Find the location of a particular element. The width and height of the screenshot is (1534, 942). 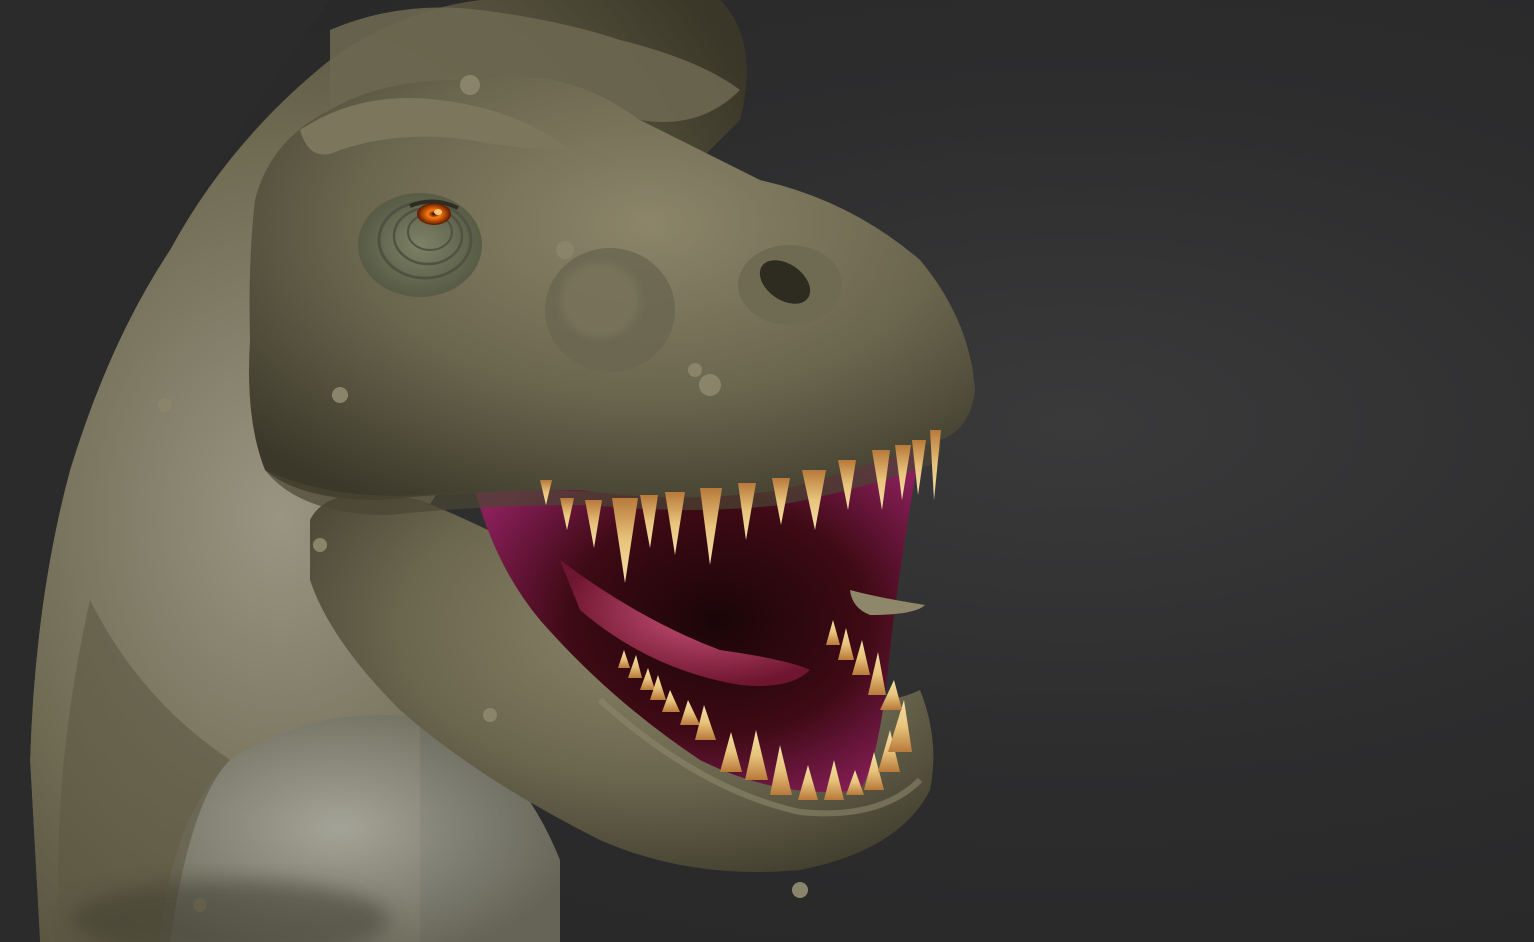

nostril is located at coordinates (790, 285).